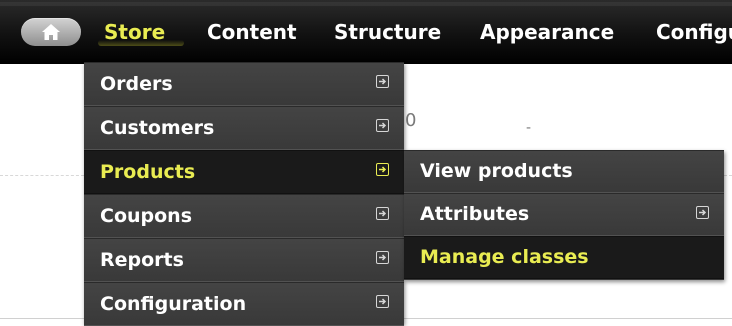 The height and width of the screenshot is (326, 732). I want to click on toolbar-item-appearance: Appearance, so click(547, 32).